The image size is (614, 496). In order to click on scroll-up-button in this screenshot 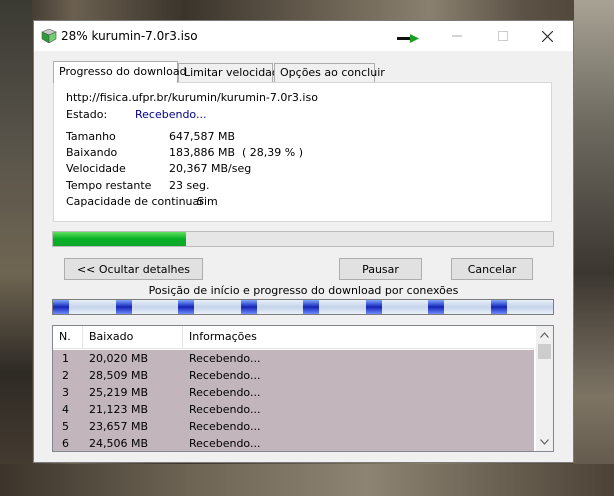, I will do `click(544, 335)`.